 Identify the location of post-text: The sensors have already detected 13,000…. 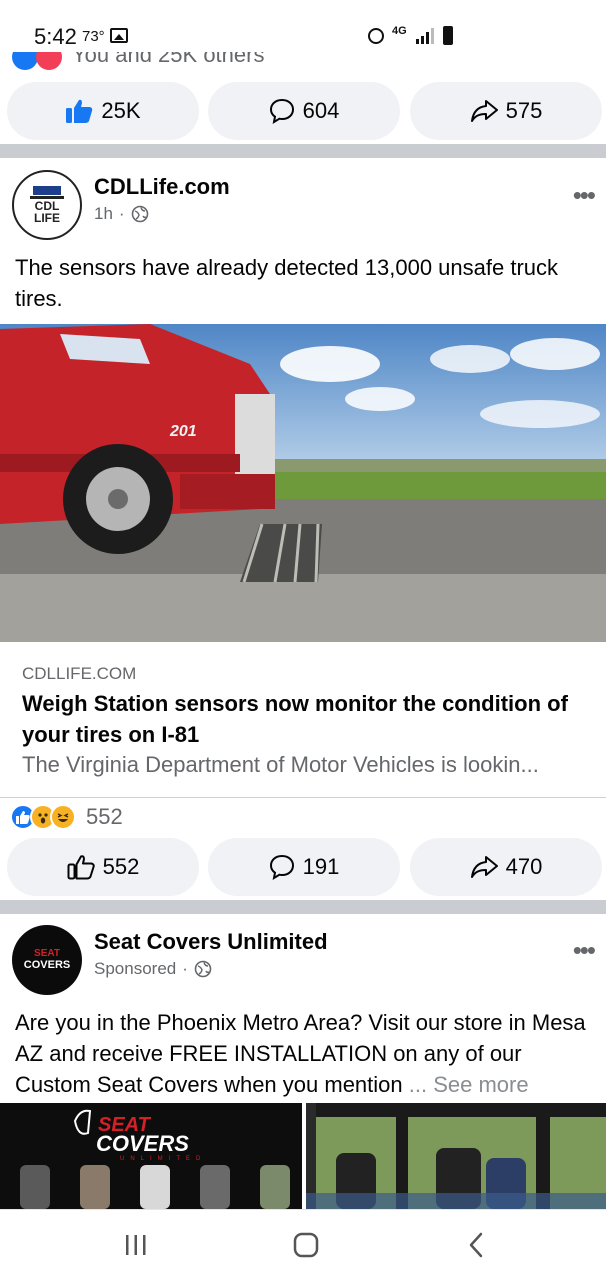
(287, 283).